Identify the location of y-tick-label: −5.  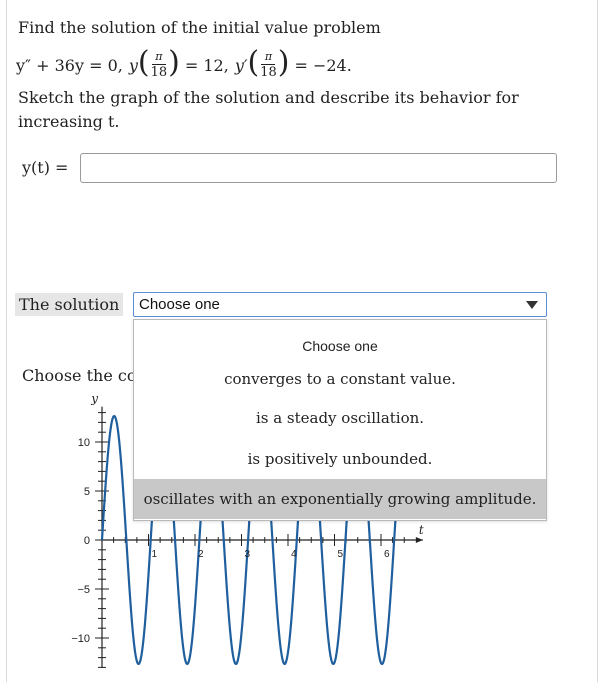
(83, 590).